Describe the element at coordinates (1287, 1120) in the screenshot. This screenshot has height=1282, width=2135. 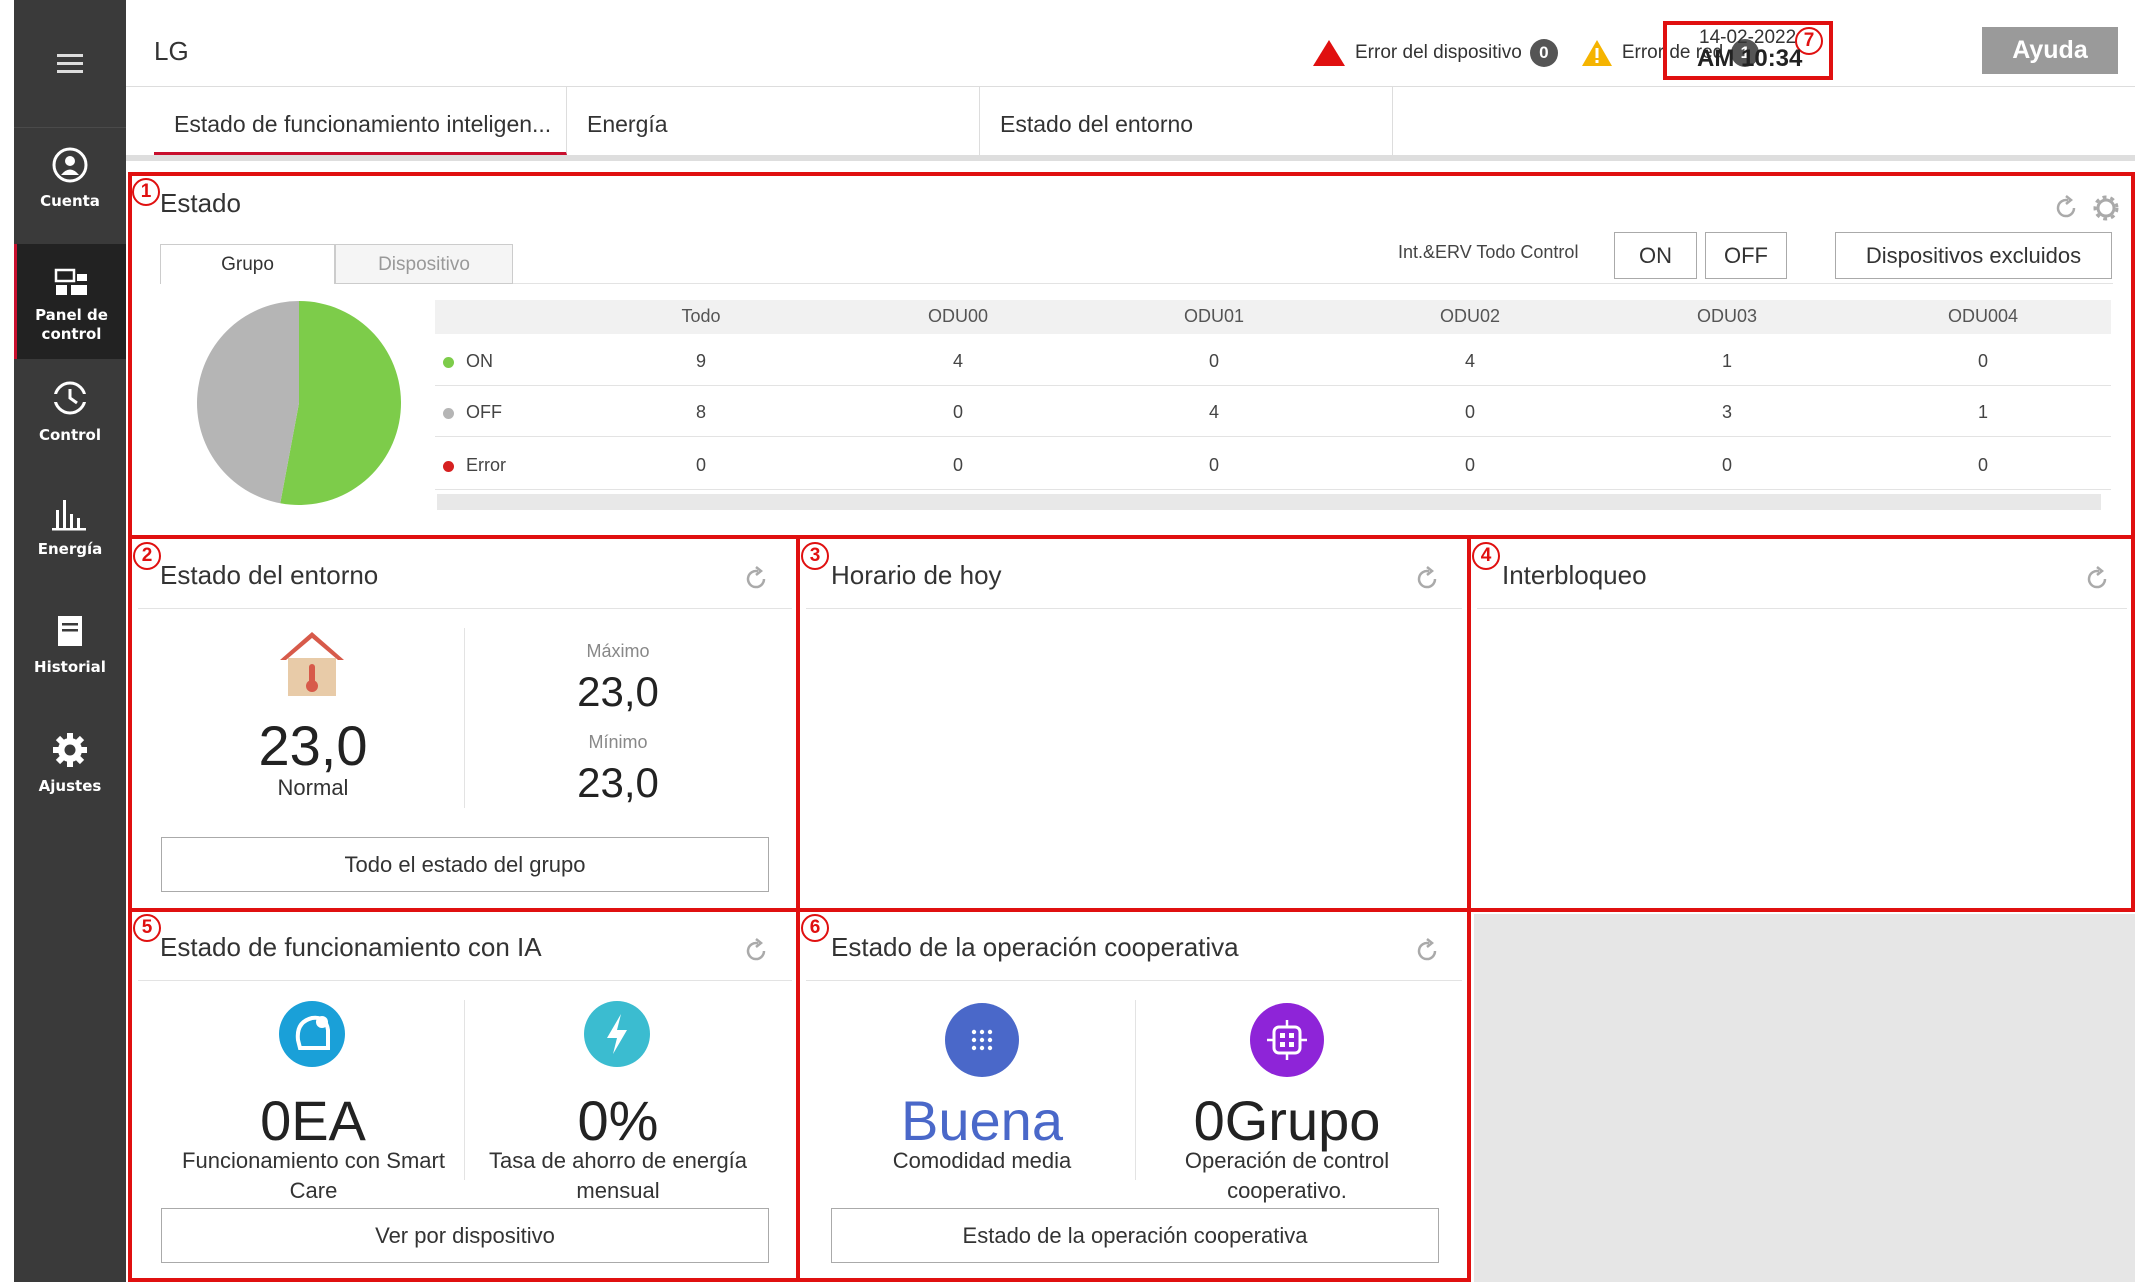
I see `cooperative-group-count: 0Grupo` at that location.